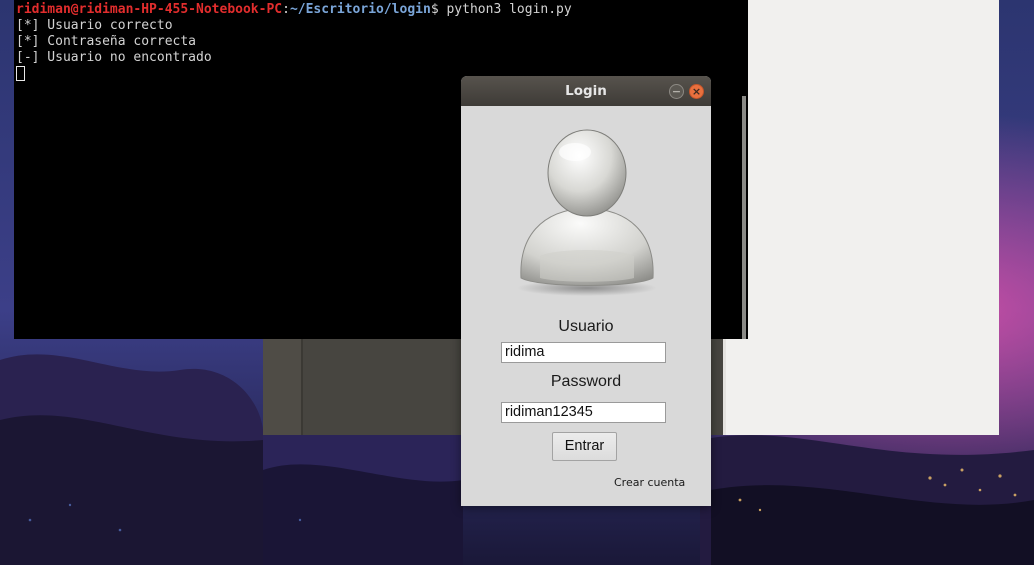 Image resolution: width=1034 pixels, height=565 pixels. I want to click on usuario-label: Usuario, so click(586, 326).